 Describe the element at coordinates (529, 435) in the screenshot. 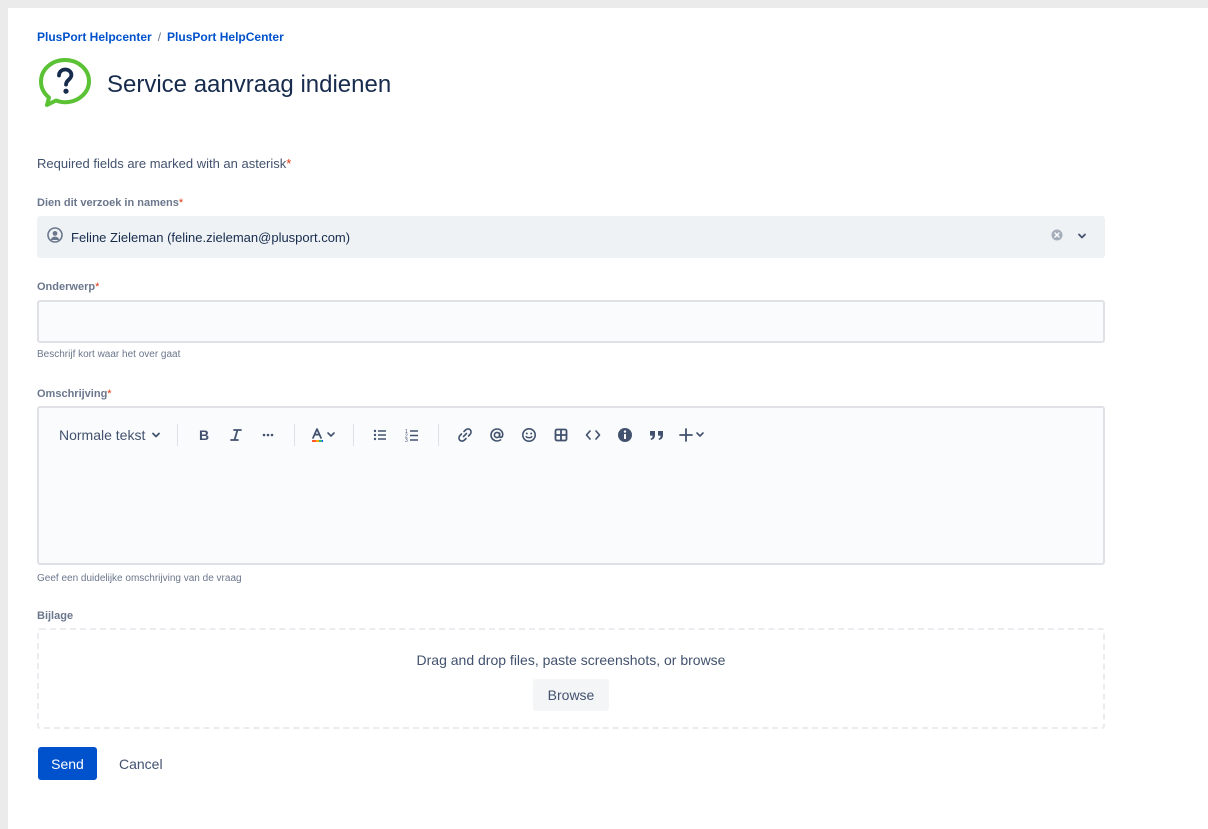

I see `emoji-icon` at that location.